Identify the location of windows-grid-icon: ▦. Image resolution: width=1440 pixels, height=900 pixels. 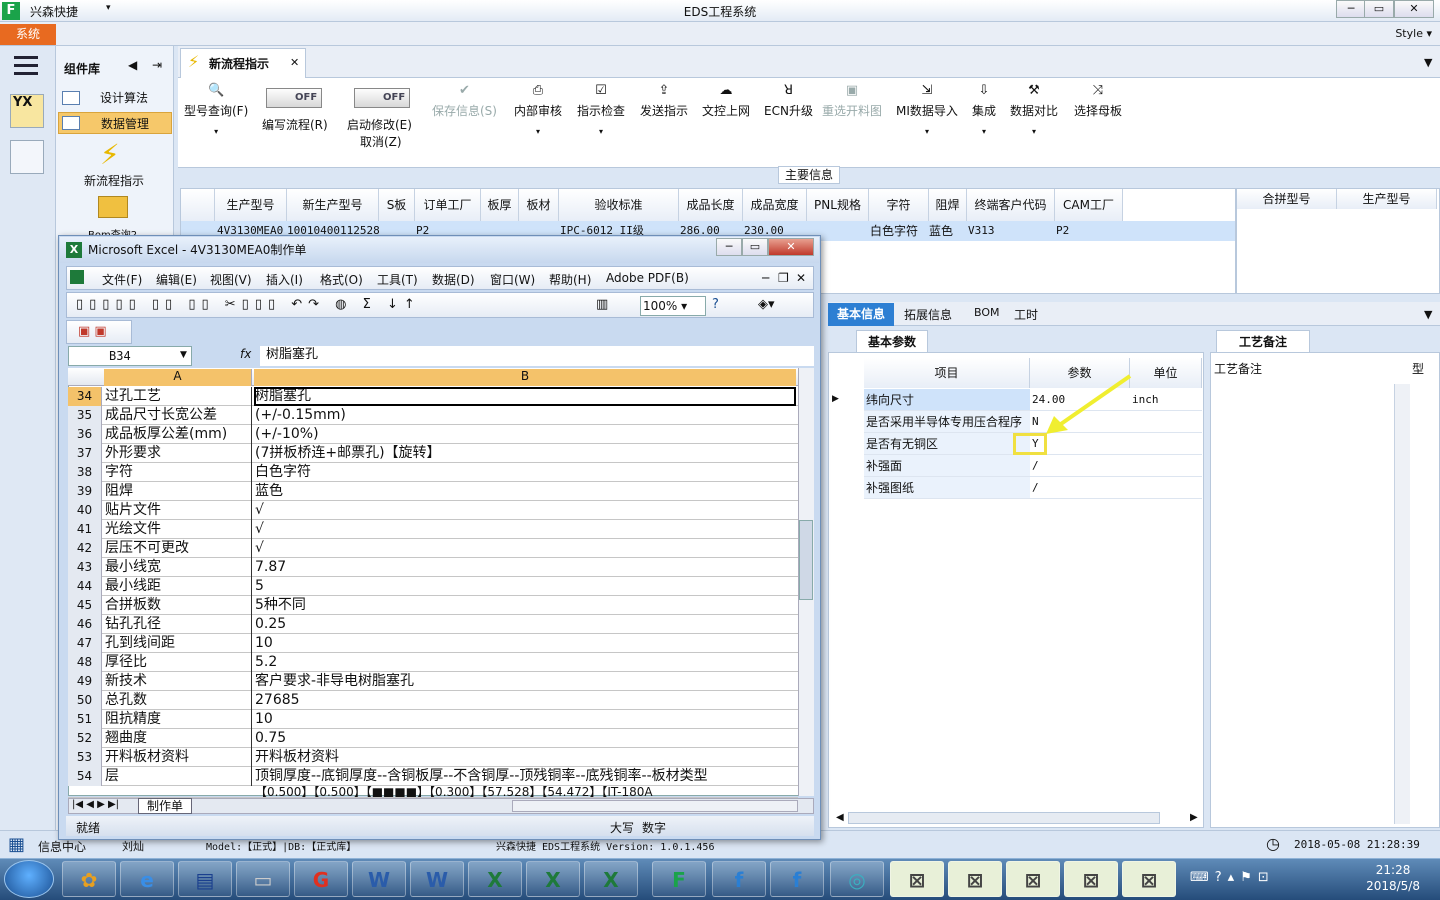
(19, 844).